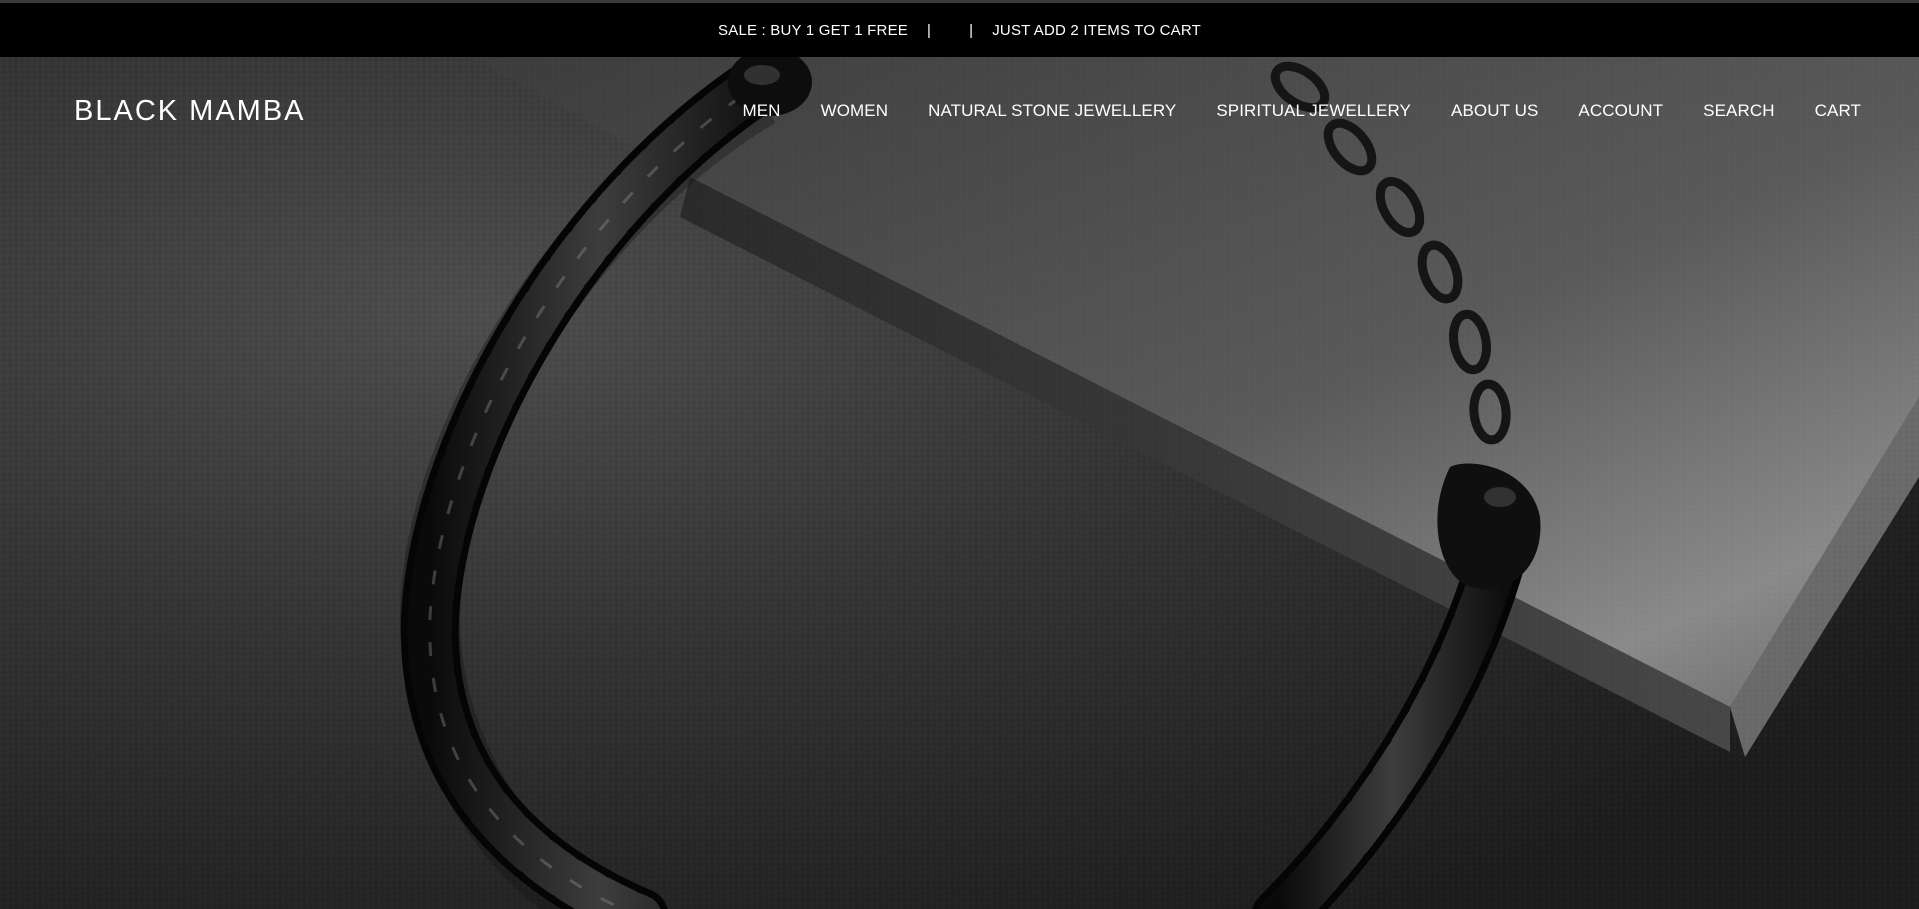 This screenshot has height=909, width=1919. What do you see at coordinates (1494, 111) in the screenshot?
I see `nav-about-us: ABOUT US` at bounding box center [1494, 111].